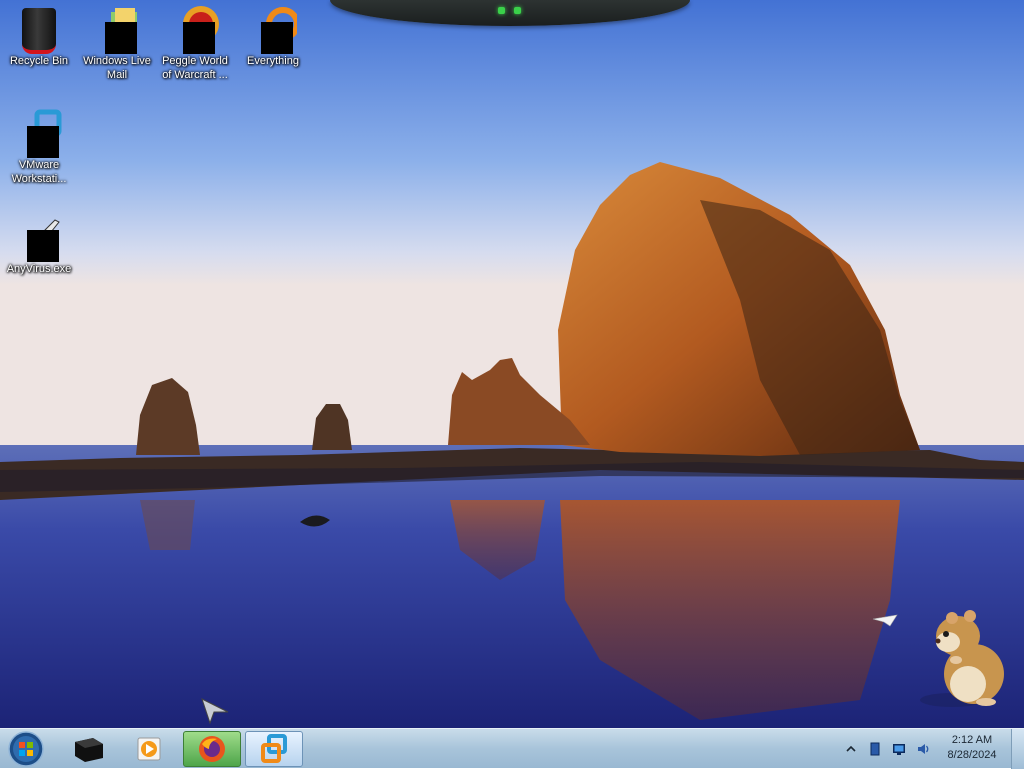 This screenshot has height=769, width=1024. I want to click on paper-plane-cursor-icon, so click(215, 711).